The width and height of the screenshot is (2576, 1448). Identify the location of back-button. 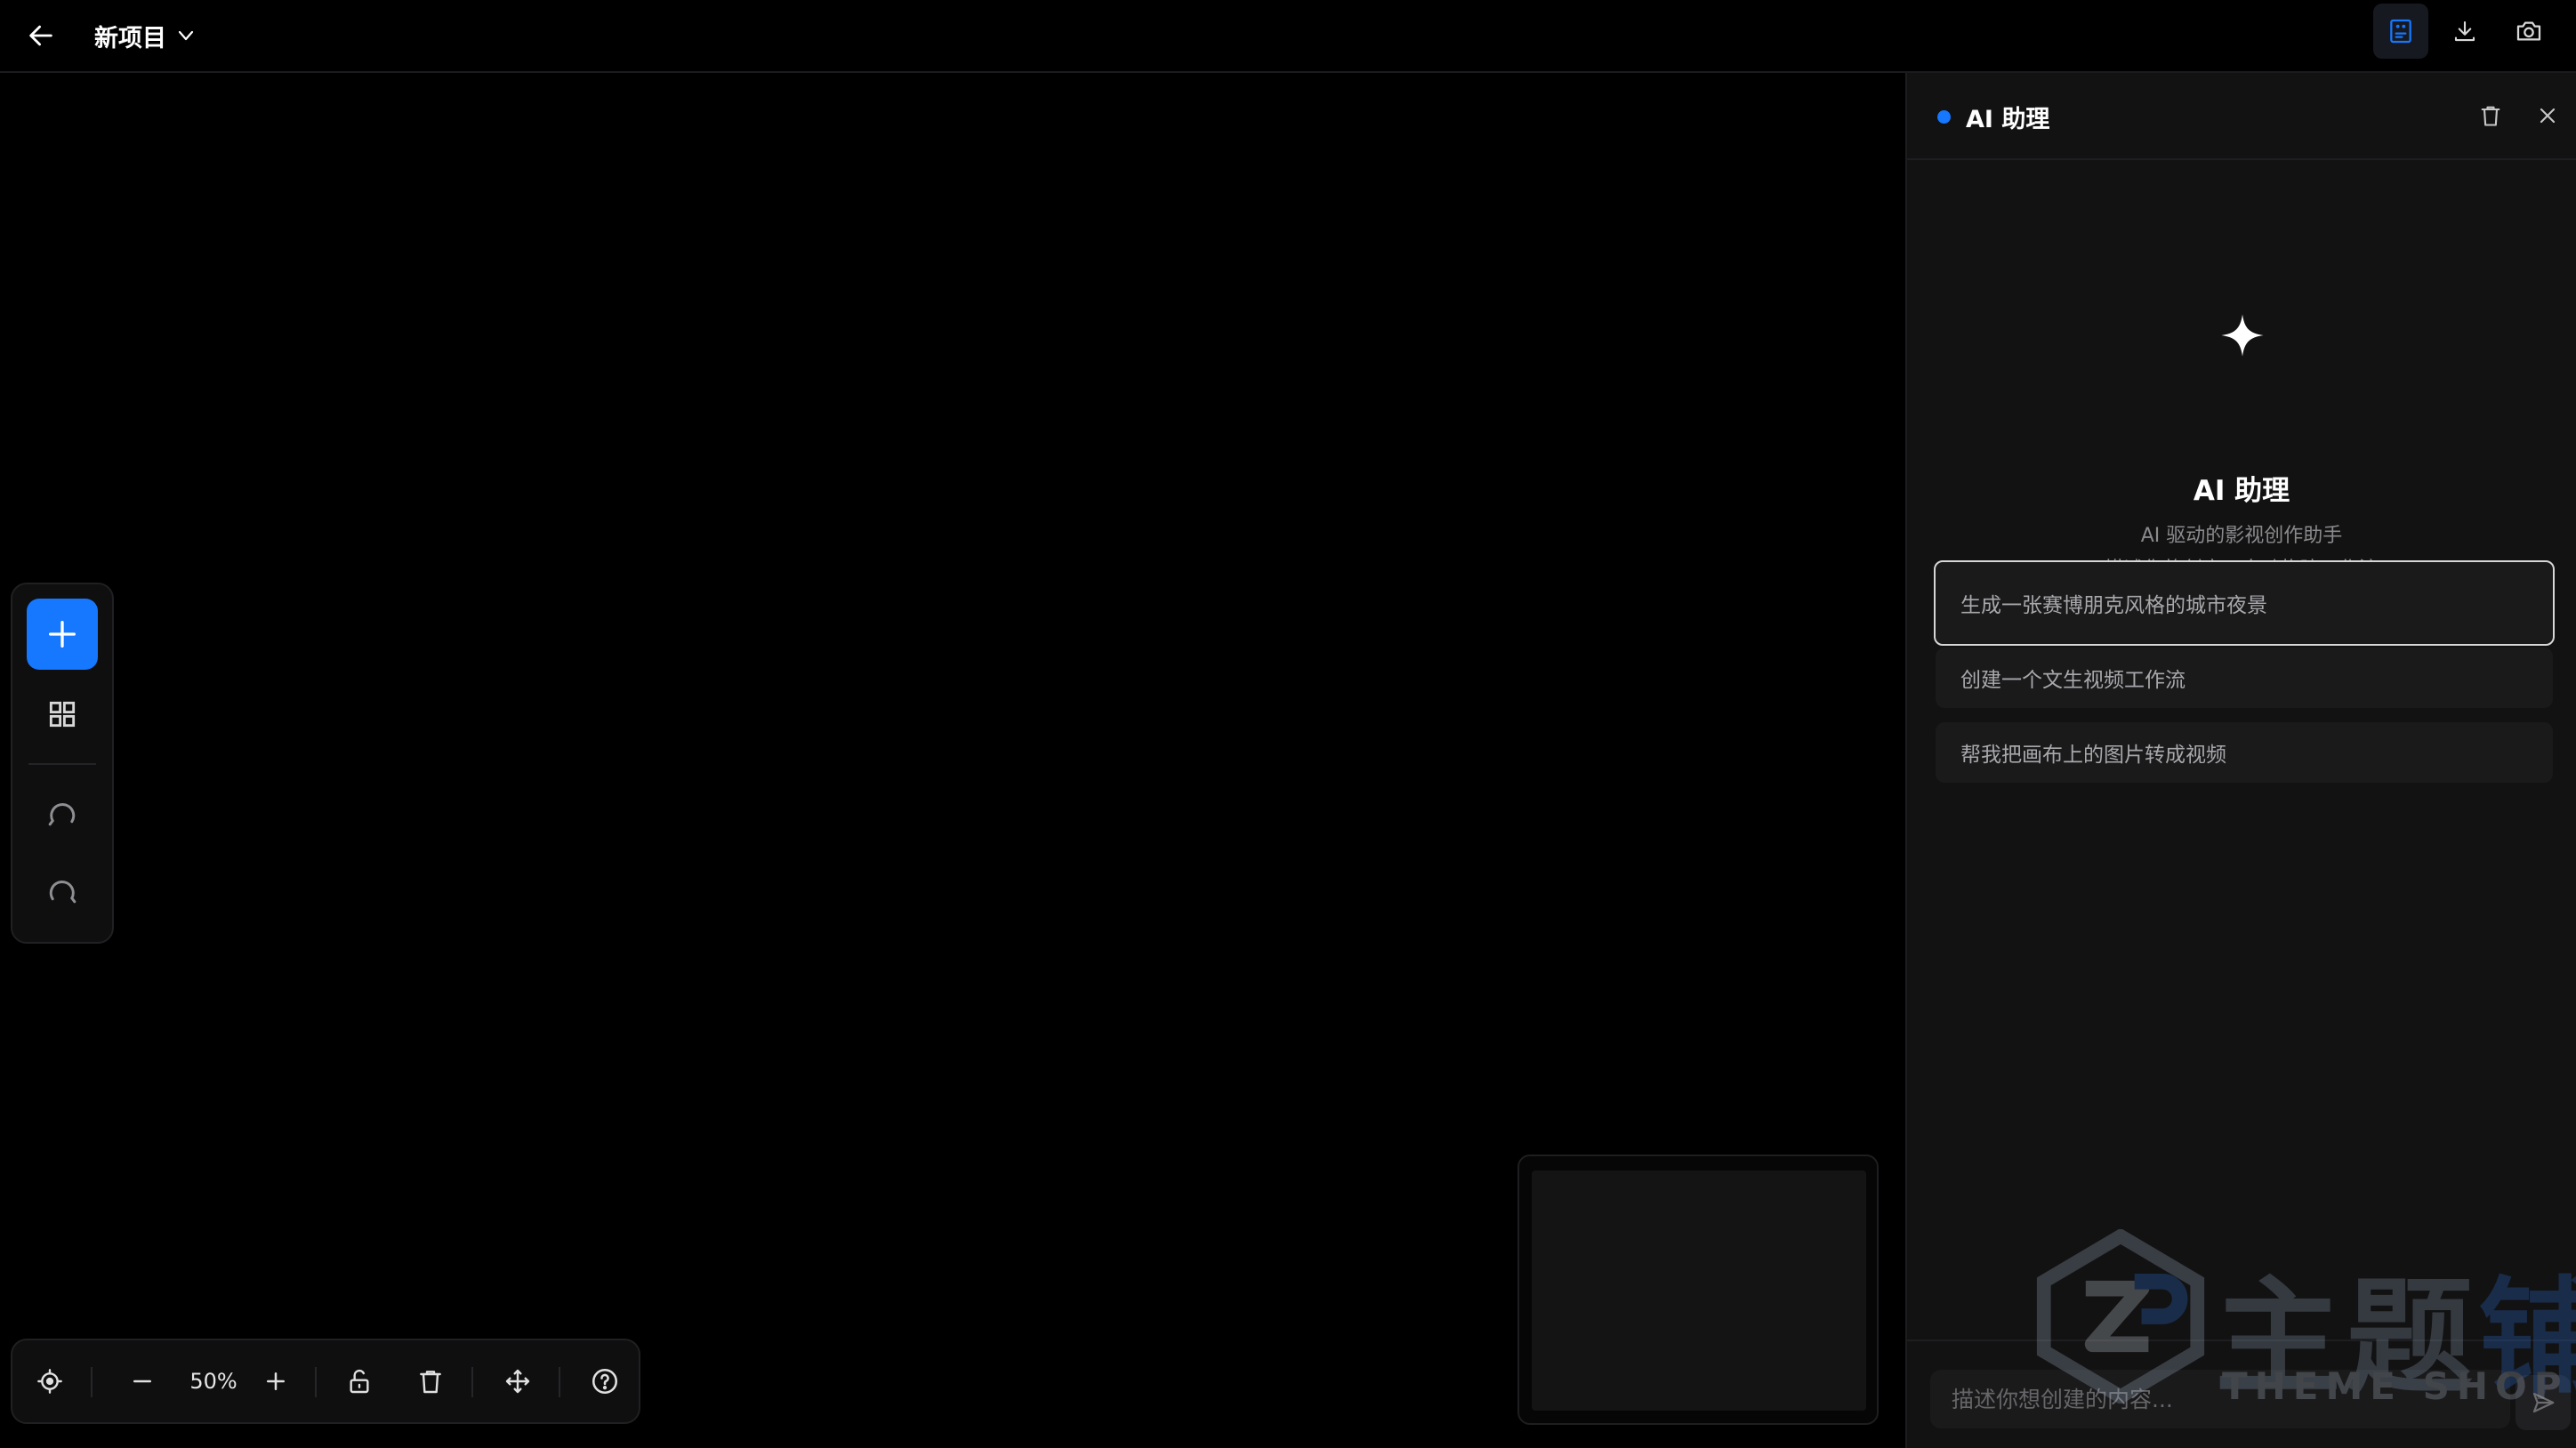
(41, 36).